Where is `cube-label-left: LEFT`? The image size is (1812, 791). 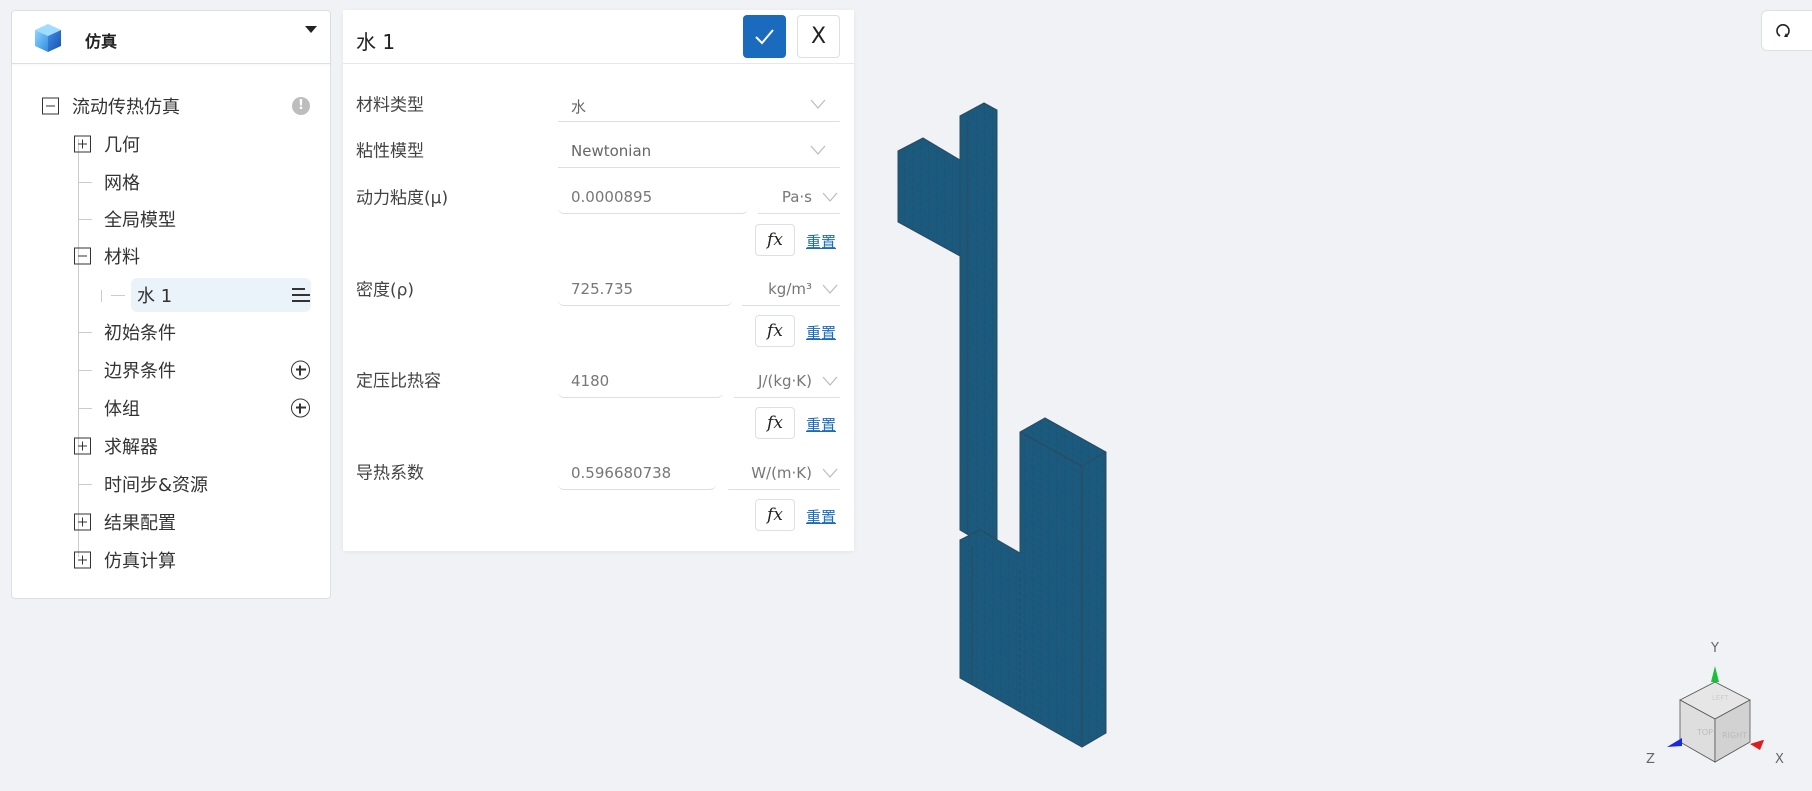
cube-label-left: LEFT is located at coordinates (1720, 698).